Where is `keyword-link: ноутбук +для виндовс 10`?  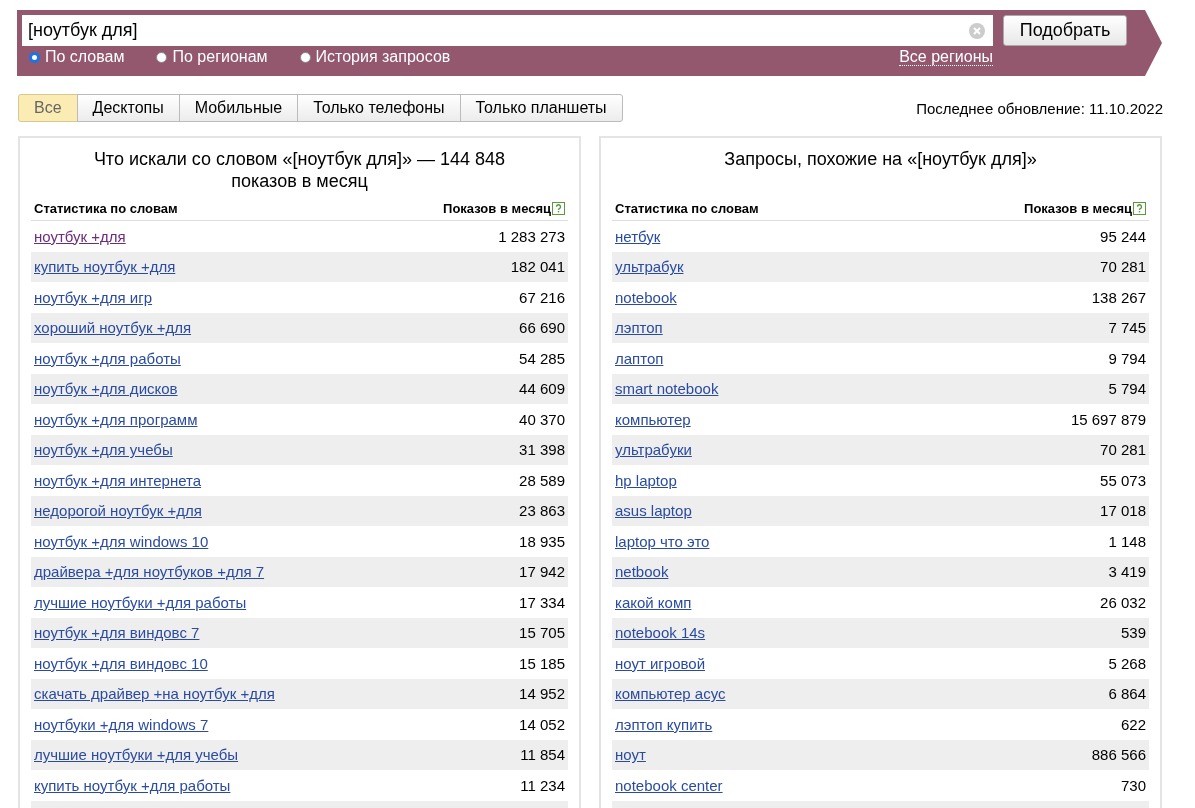 keyword-link: ноутбук +для виндовс 10 is located at coordinates (121, 663).